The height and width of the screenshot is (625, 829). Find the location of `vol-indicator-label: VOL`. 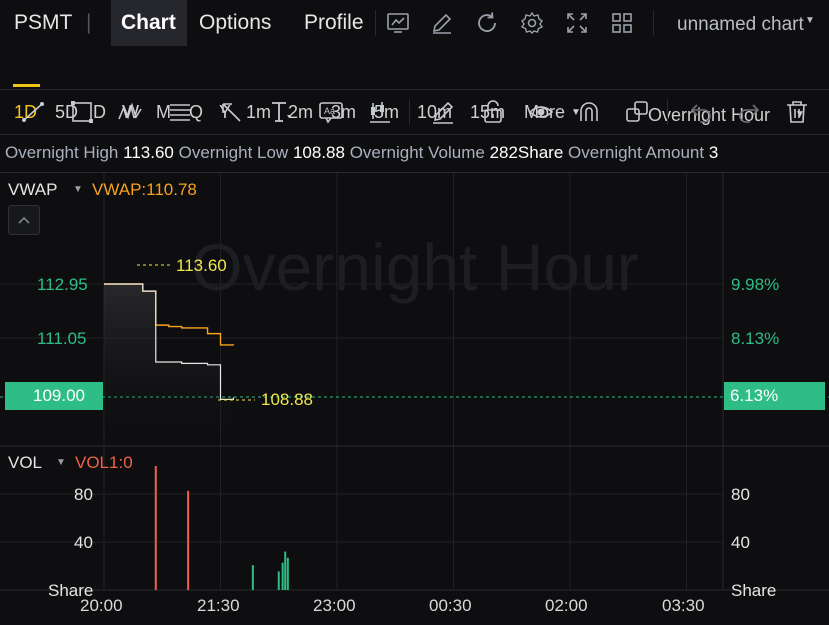

vol-indicator-label: VOL is located at coordinates (25, 463).